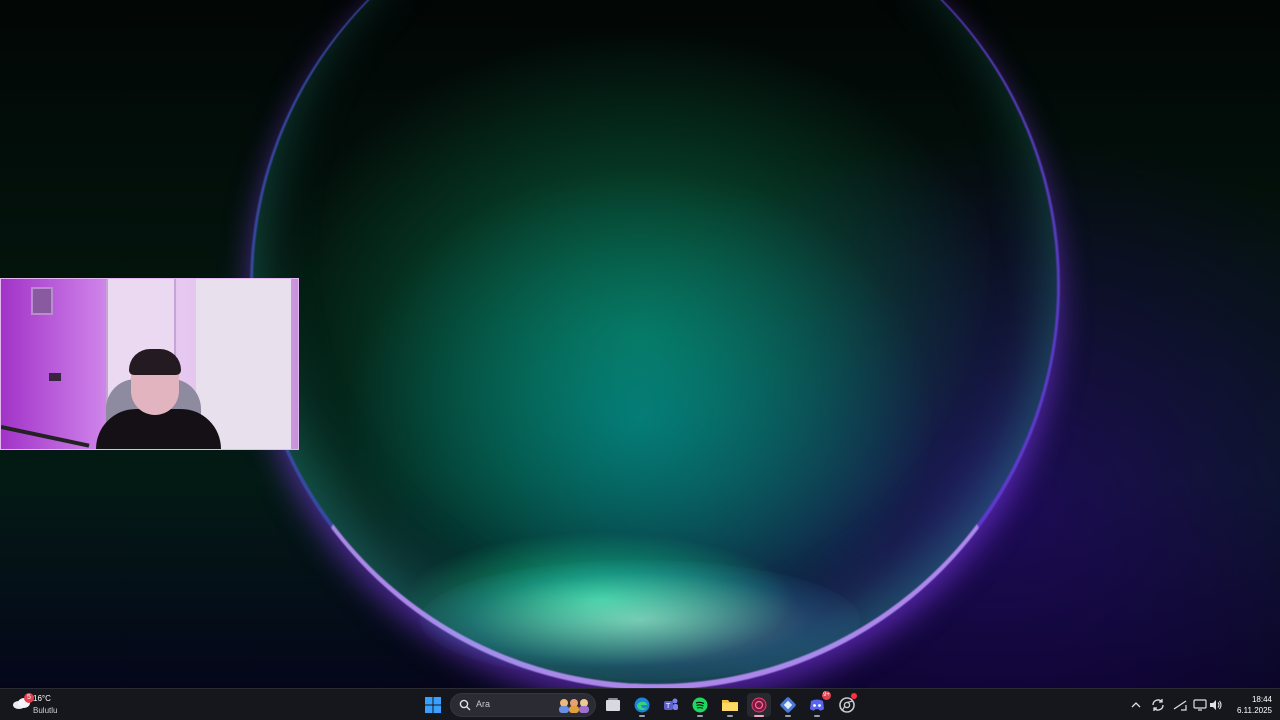 This screenshot has height=720, width=1280. What do you see at coordinates (155, 362) in the screenshot?
I see `webcam-person-hair` at bounding box center [155, 362].